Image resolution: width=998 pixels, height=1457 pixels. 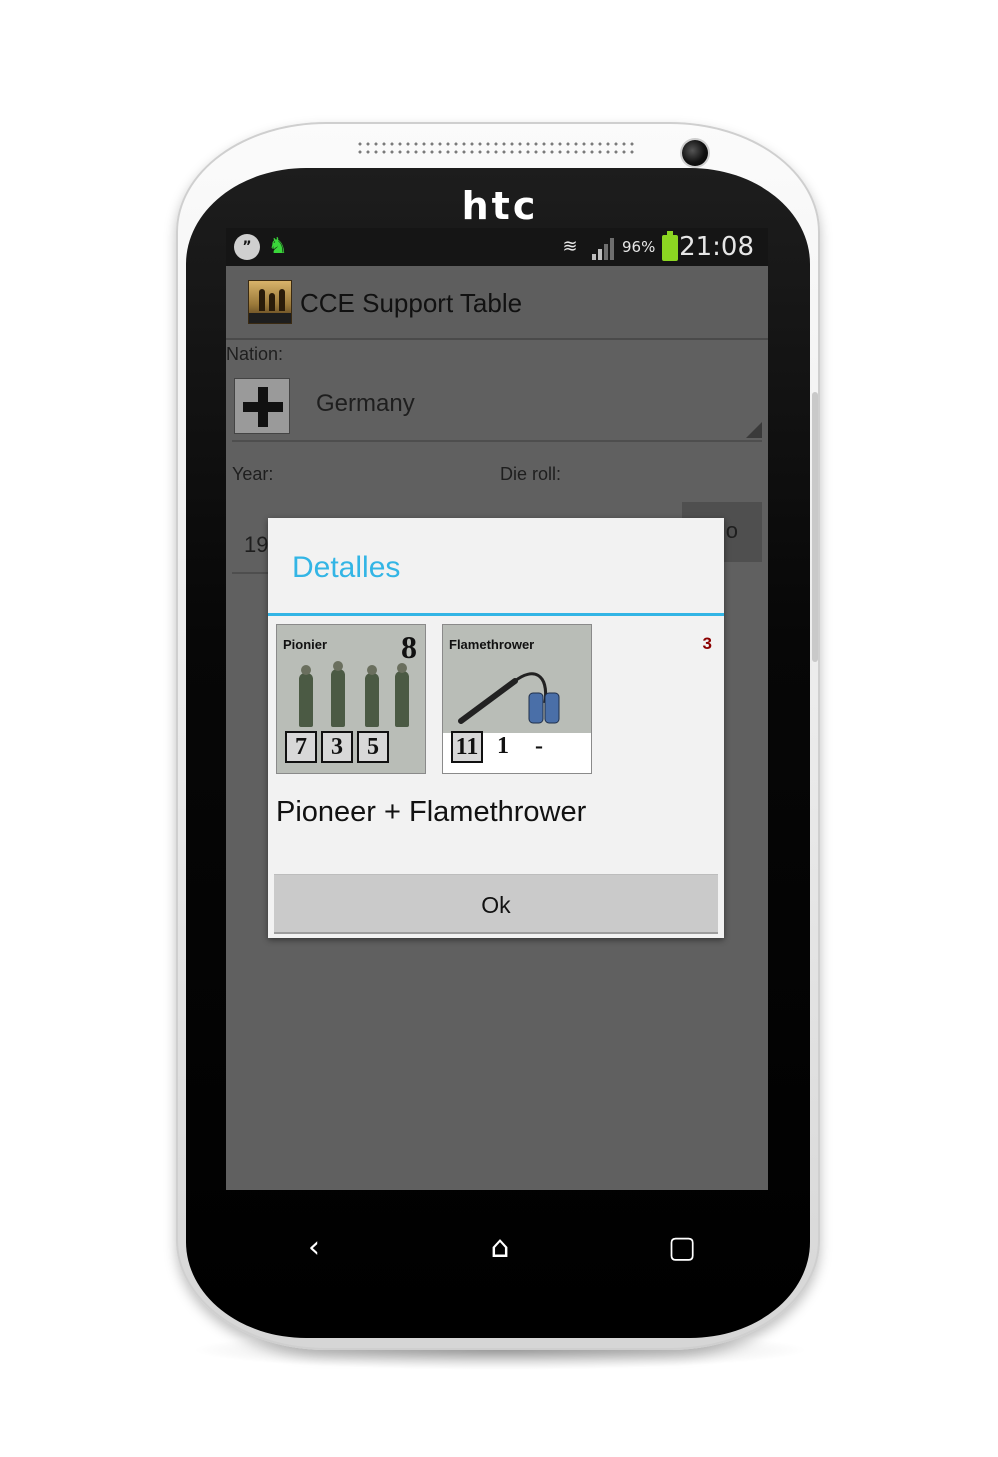 I want to click on dialog-message: Pioneer + Flamethrower, so click(x=431, y=812).